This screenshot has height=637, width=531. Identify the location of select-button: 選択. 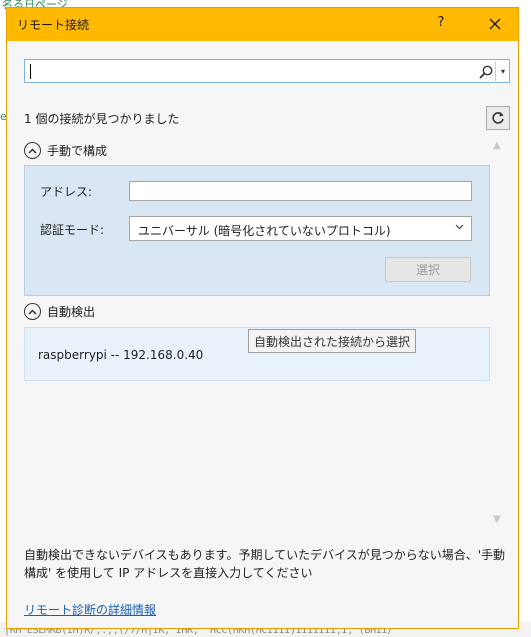
(428, 269).